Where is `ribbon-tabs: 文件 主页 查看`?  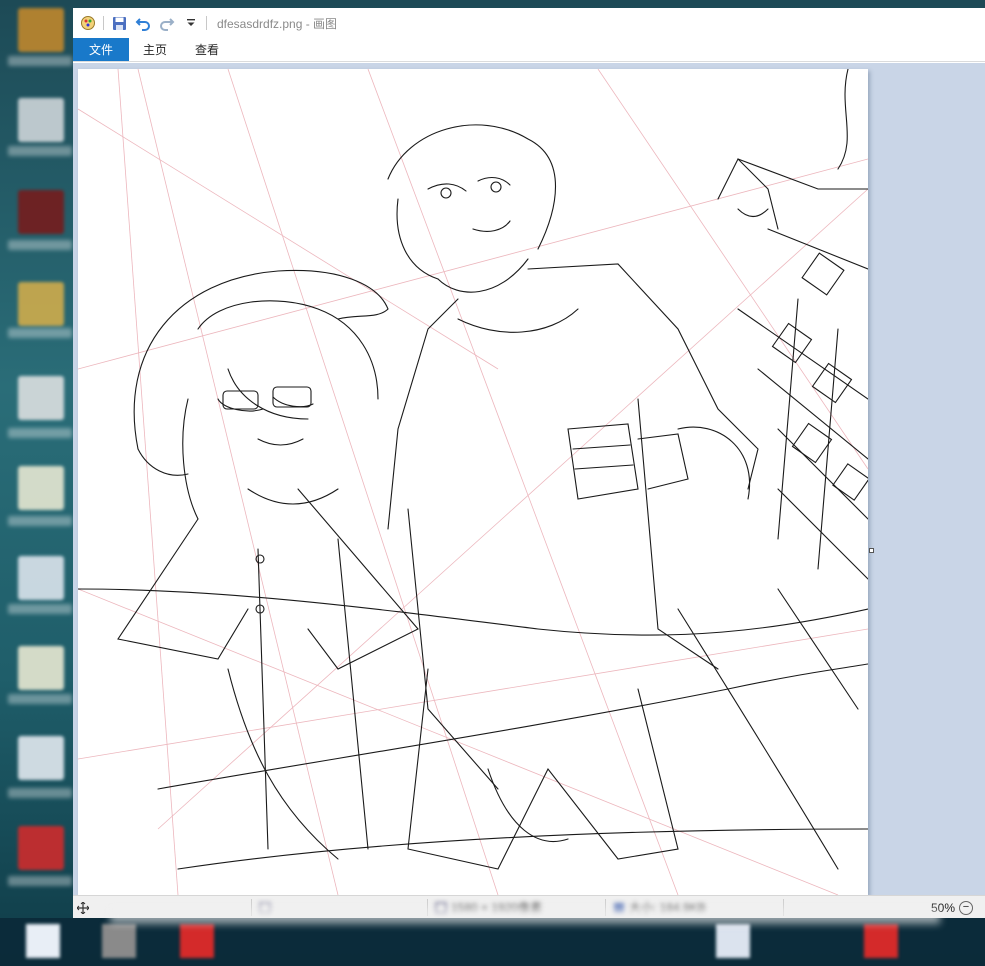
ribbon-tabs: 文件 主页 查看 is located at coordinates (529, 50).